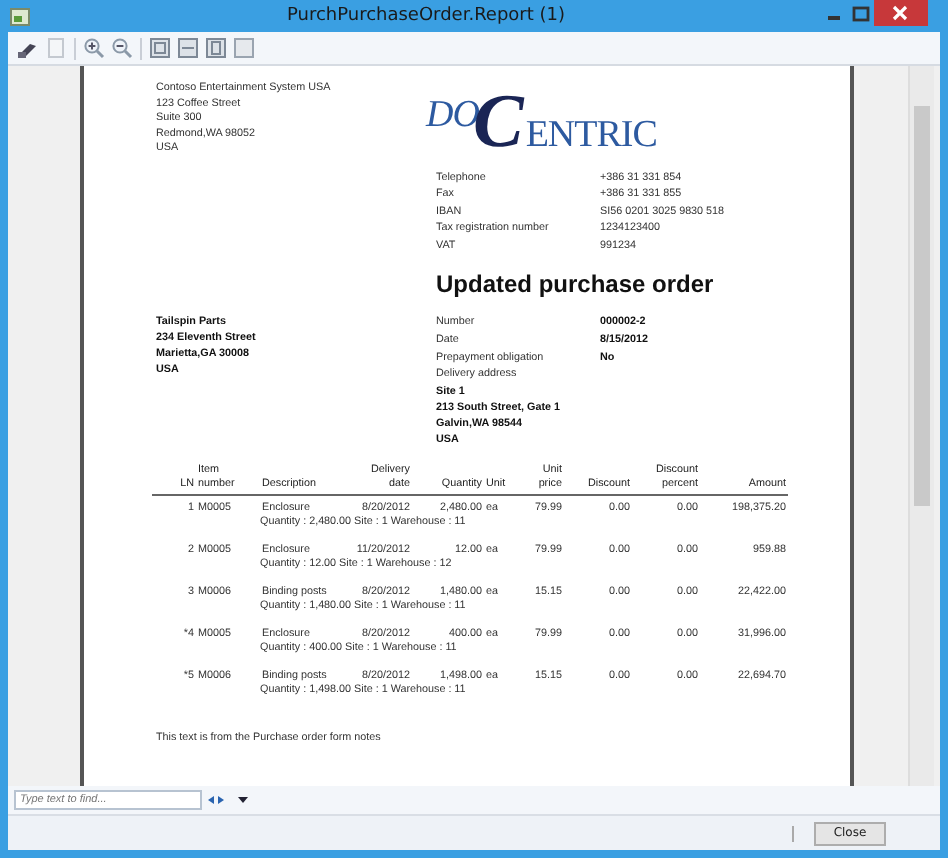  Describe the element at coordinates (122, 48) in the screenshot. I see `zoom-out-icon` at that location.